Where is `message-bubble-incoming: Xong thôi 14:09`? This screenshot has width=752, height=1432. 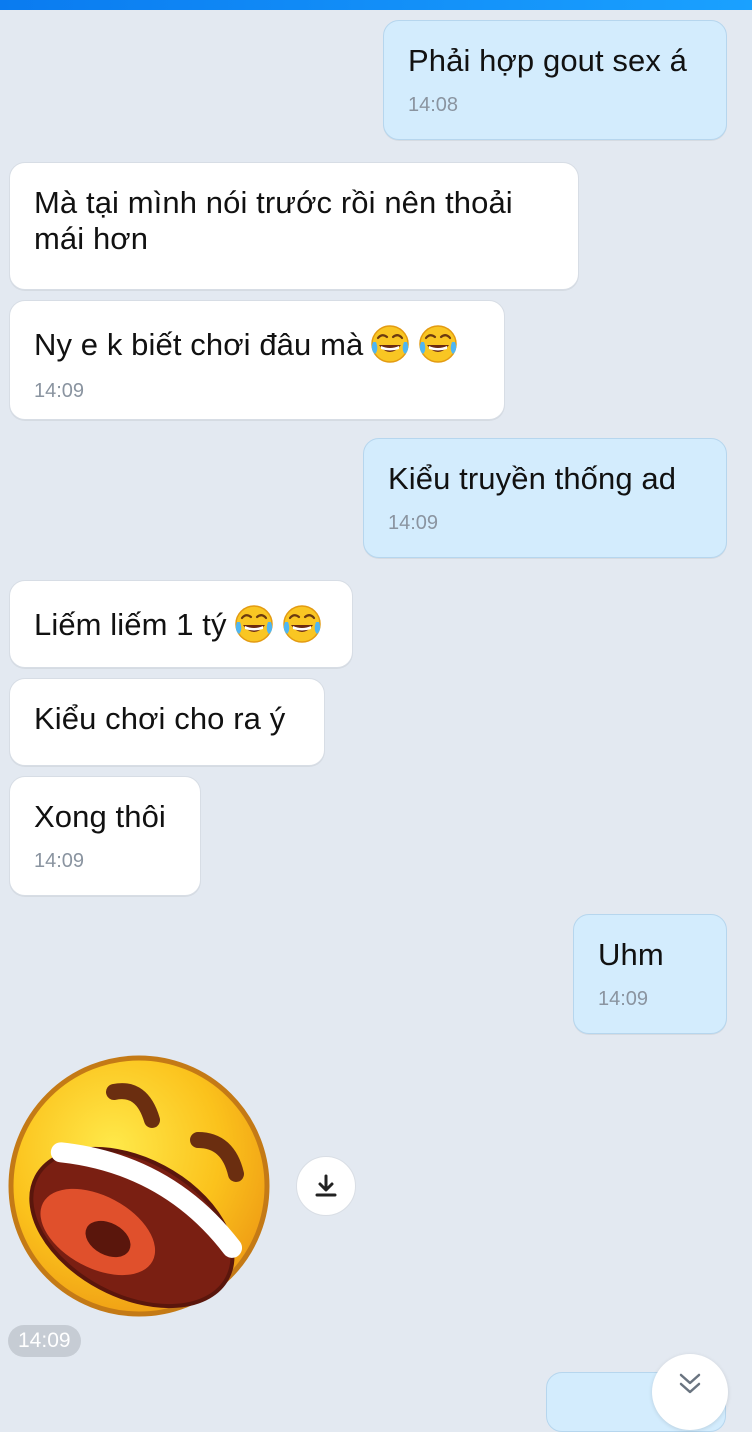
message-bubble-incoming: Xong thôi 14:09 is located at coordinates (105, 836).